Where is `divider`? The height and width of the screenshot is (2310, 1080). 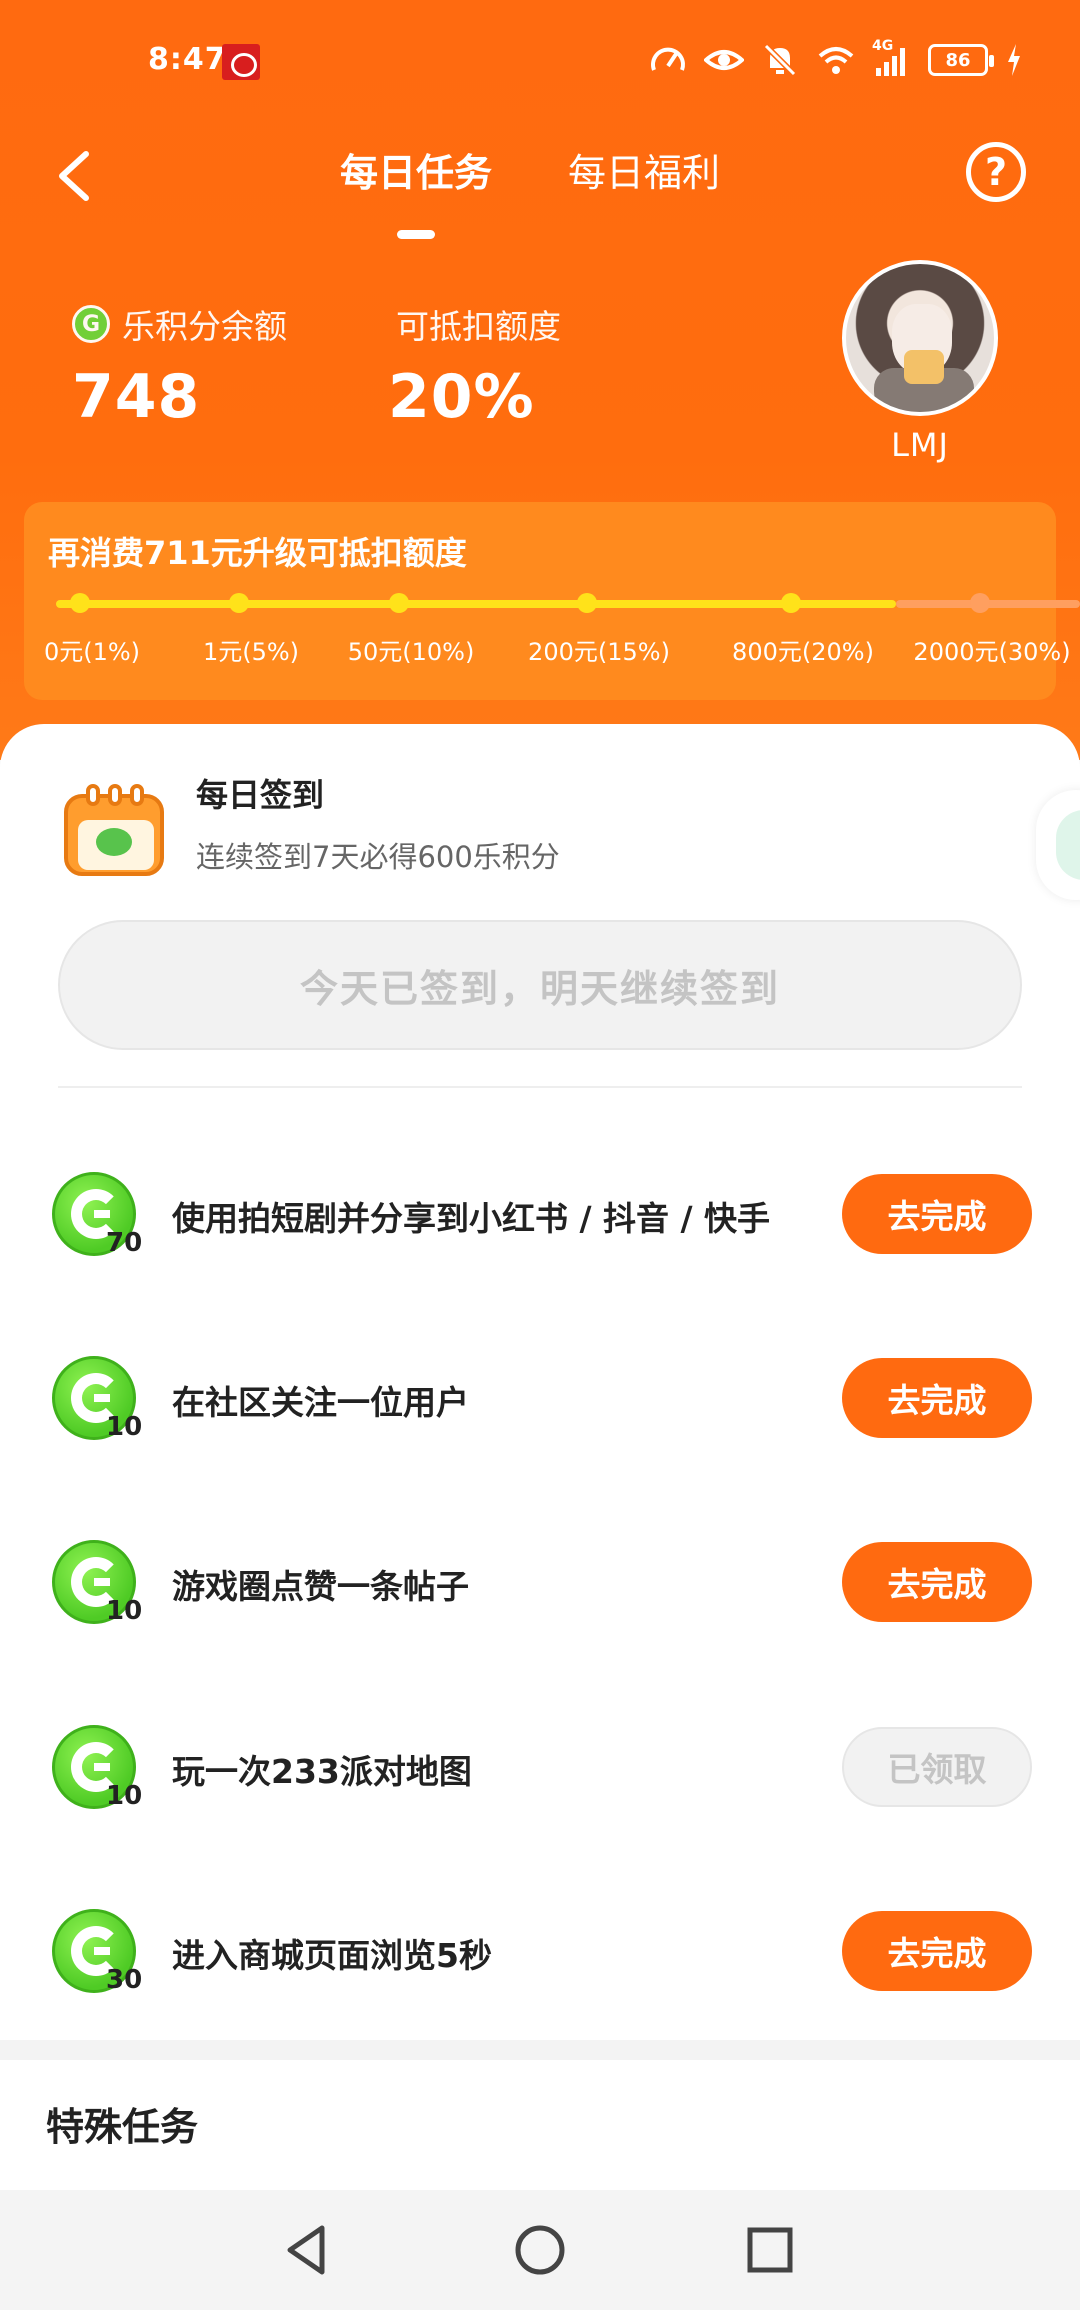
divider is located at coordinates (540, 1087).